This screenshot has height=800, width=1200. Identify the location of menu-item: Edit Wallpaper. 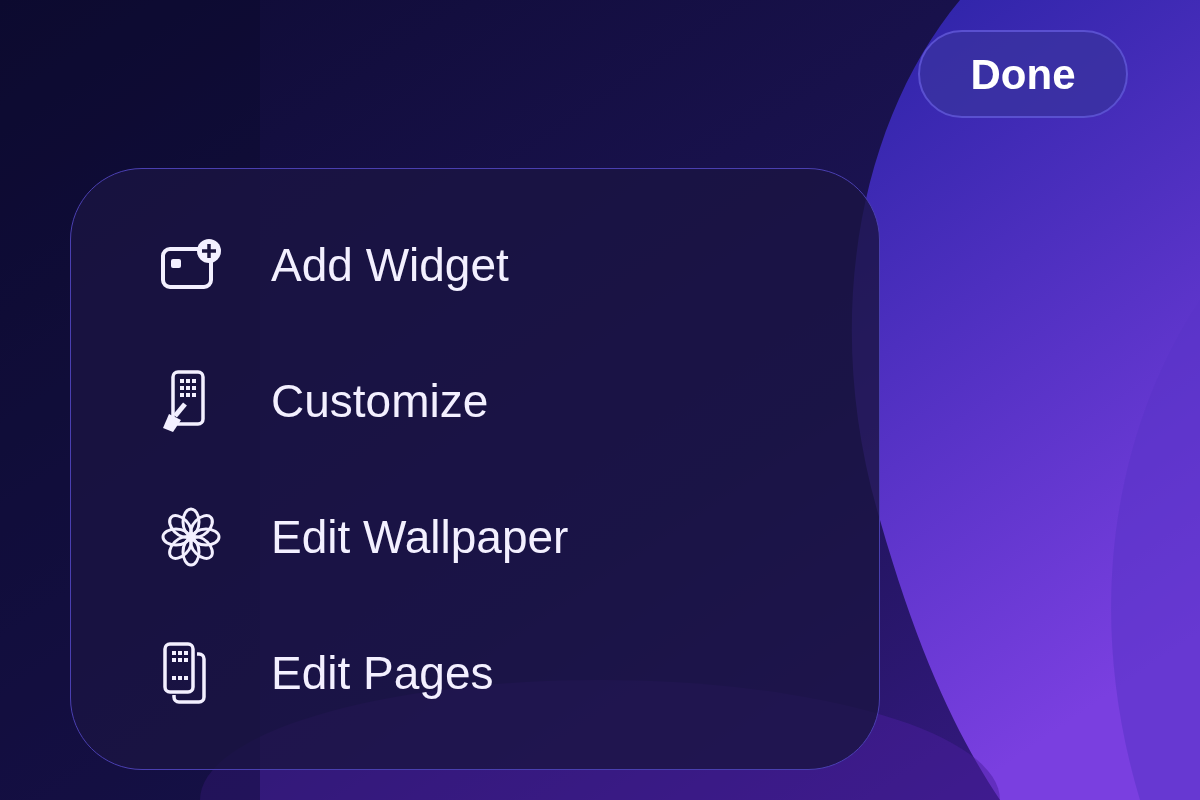
(519, 537).